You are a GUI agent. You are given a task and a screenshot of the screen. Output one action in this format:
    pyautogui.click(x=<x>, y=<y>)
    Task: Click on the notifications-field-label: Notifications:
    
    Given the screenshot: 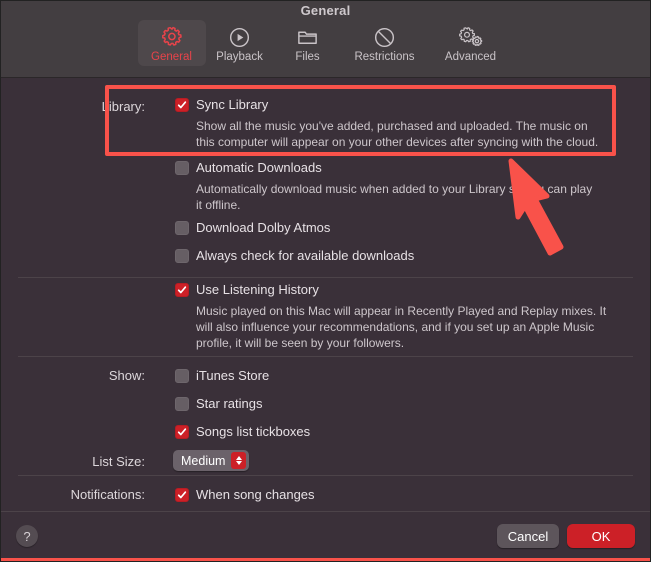 What is the action you would take?
    pyautogui.click(x=107, y=494)
    